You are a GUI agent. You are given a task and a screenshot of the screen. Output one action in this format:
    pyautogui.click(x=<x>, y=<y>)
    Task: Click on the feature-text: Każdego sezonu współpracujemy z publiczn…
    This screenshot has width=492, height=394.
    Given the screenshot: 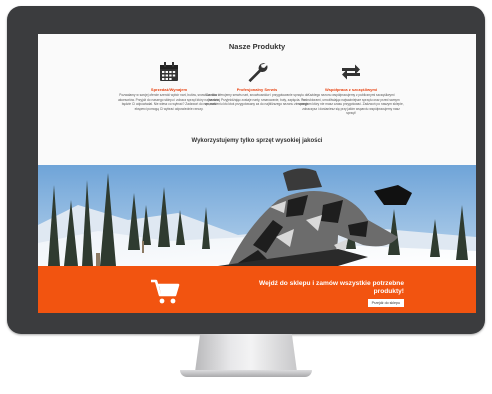 What is the action you would take?
    pyautogui.click(x=351, y=104)
    